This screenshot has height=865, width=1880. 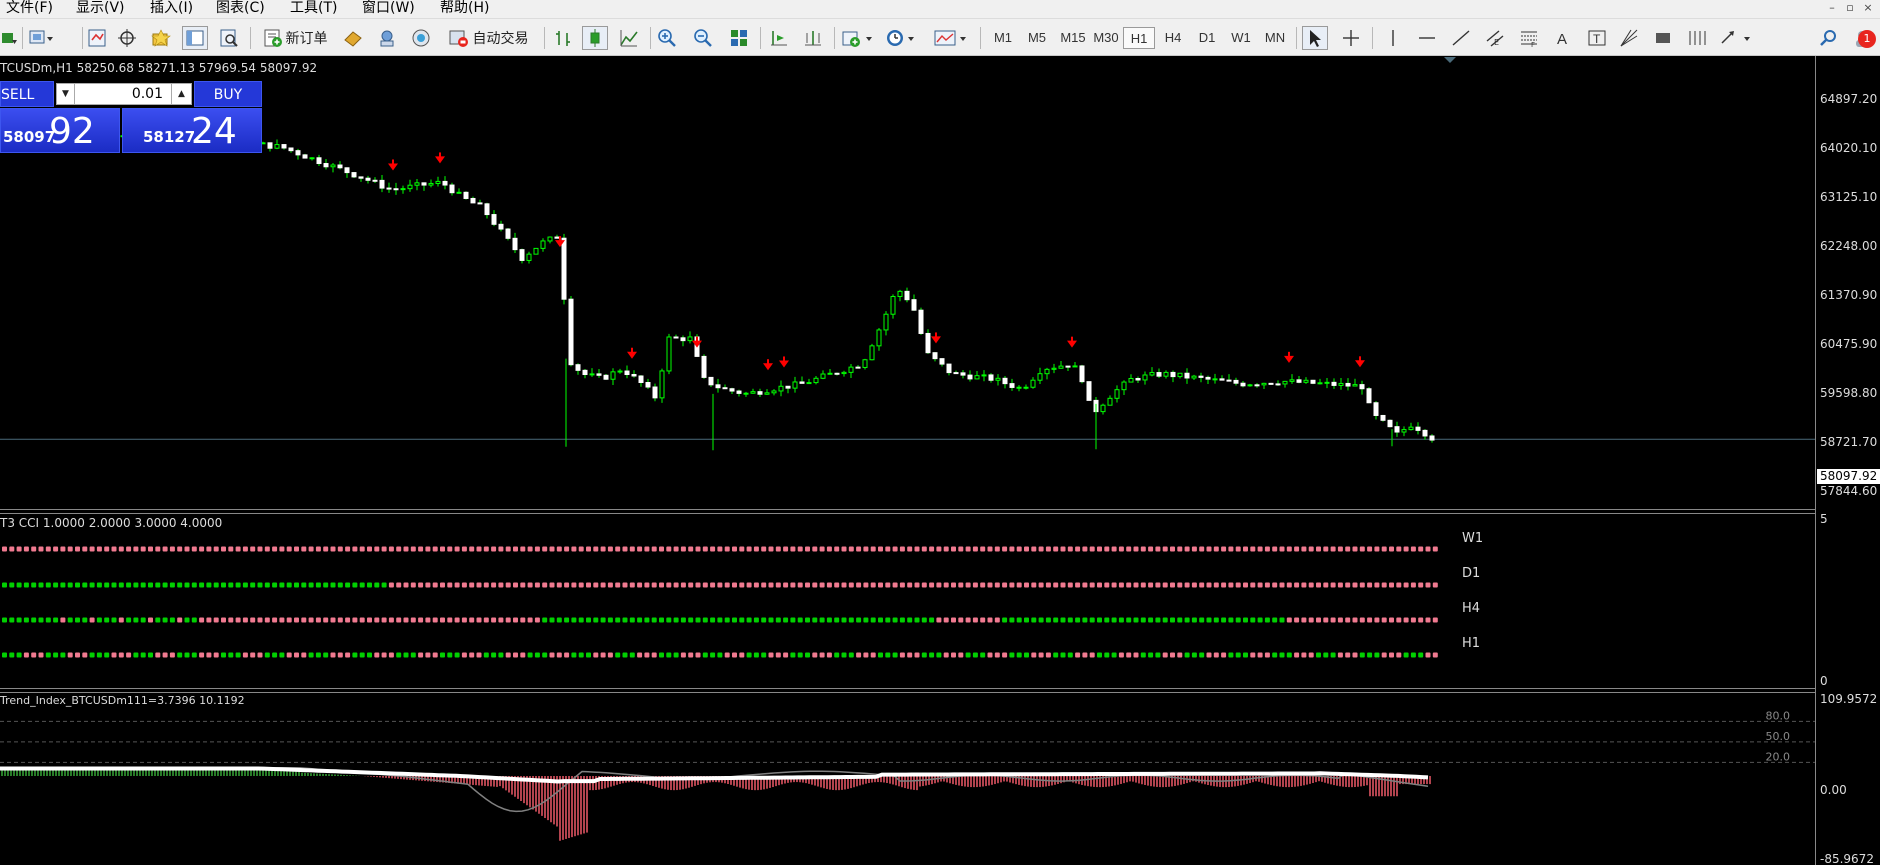 I want to click on lot-dropdown-icon: ▼, so click(x=66, y=94).